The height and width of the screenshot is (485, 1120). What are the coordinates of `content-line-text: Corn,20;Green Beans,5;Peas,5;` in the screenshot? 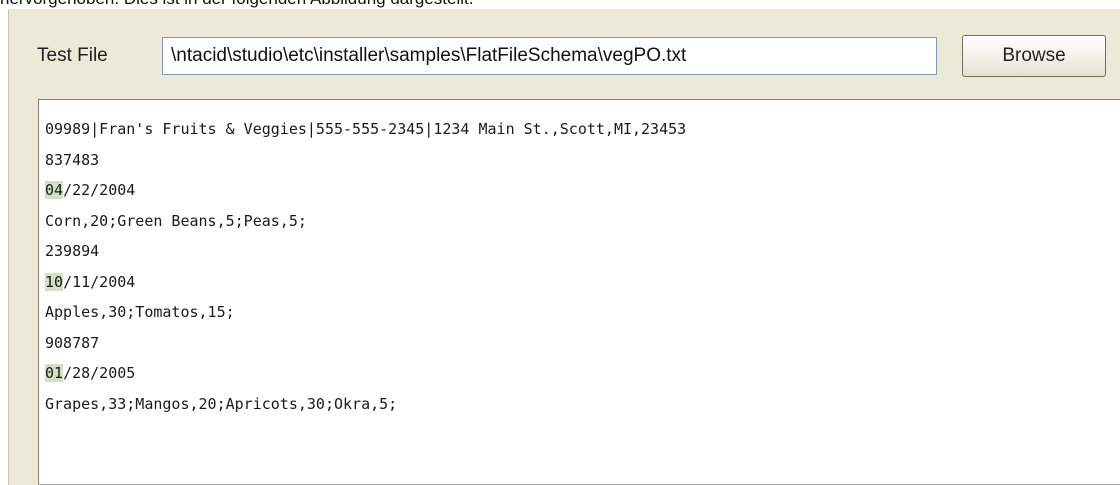 It's located at (176, 220).